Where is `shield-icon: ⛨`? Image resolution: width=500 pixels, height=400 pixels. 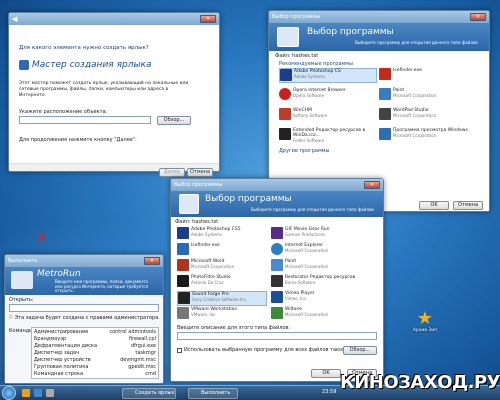 shield-icon: ⛨ is located at coordinates (11, 318).